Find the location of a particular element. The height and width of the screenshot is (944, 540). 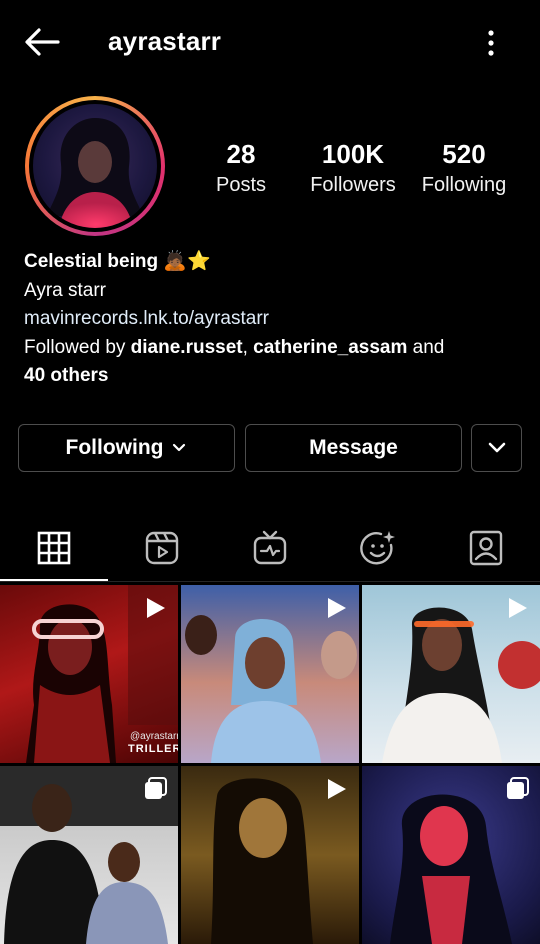

tagged-icon is located at coordinates (486, 548).